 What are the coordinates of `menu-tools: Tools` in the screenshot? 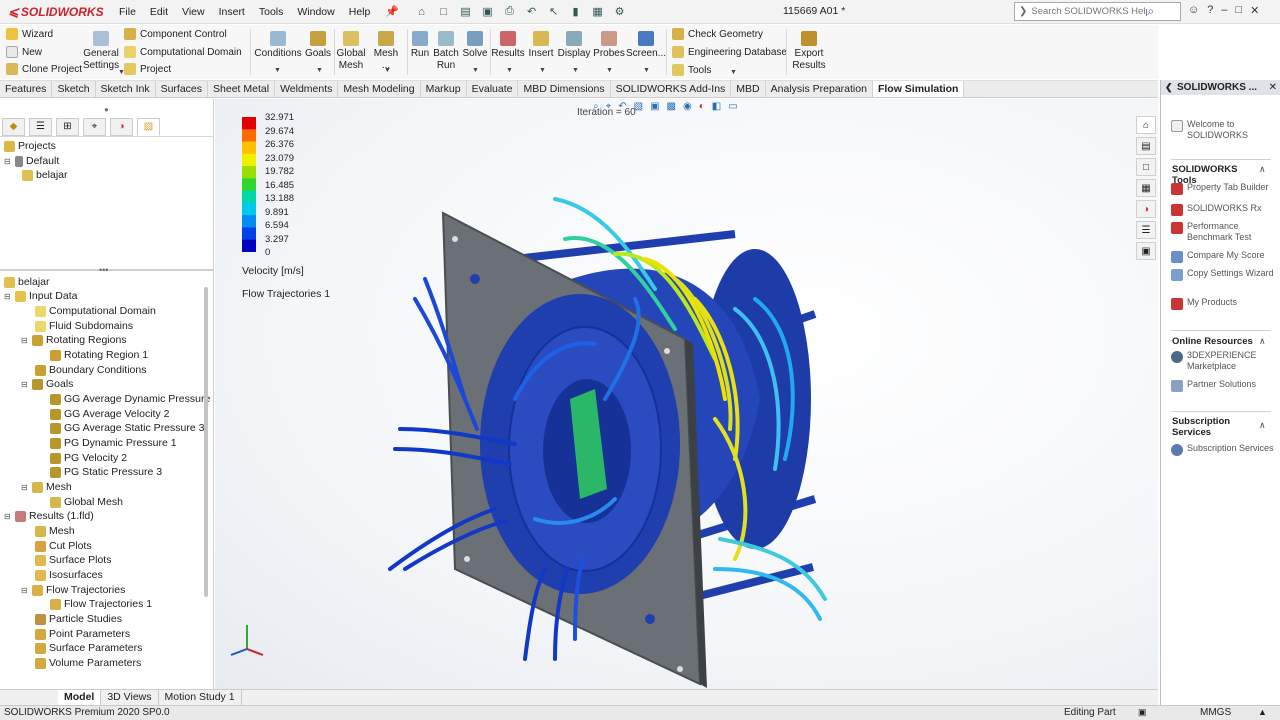 It's located at (271, 12).